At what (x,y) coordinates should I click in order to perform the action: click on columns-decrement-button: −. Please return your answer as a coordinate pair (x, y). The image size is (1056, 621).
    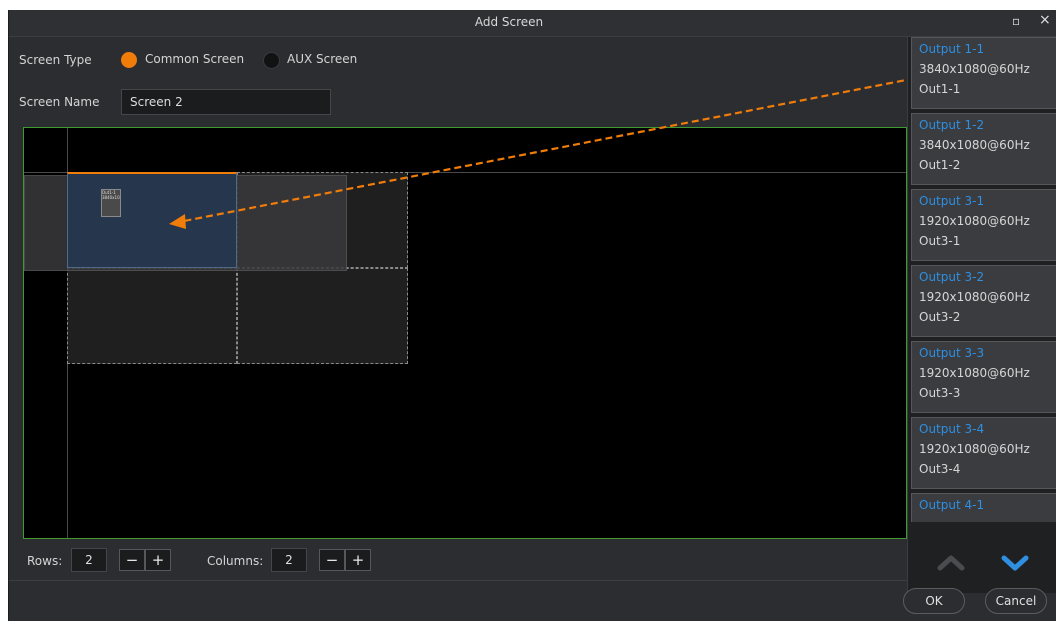
    Looking at the image, I should click on (332, 560).